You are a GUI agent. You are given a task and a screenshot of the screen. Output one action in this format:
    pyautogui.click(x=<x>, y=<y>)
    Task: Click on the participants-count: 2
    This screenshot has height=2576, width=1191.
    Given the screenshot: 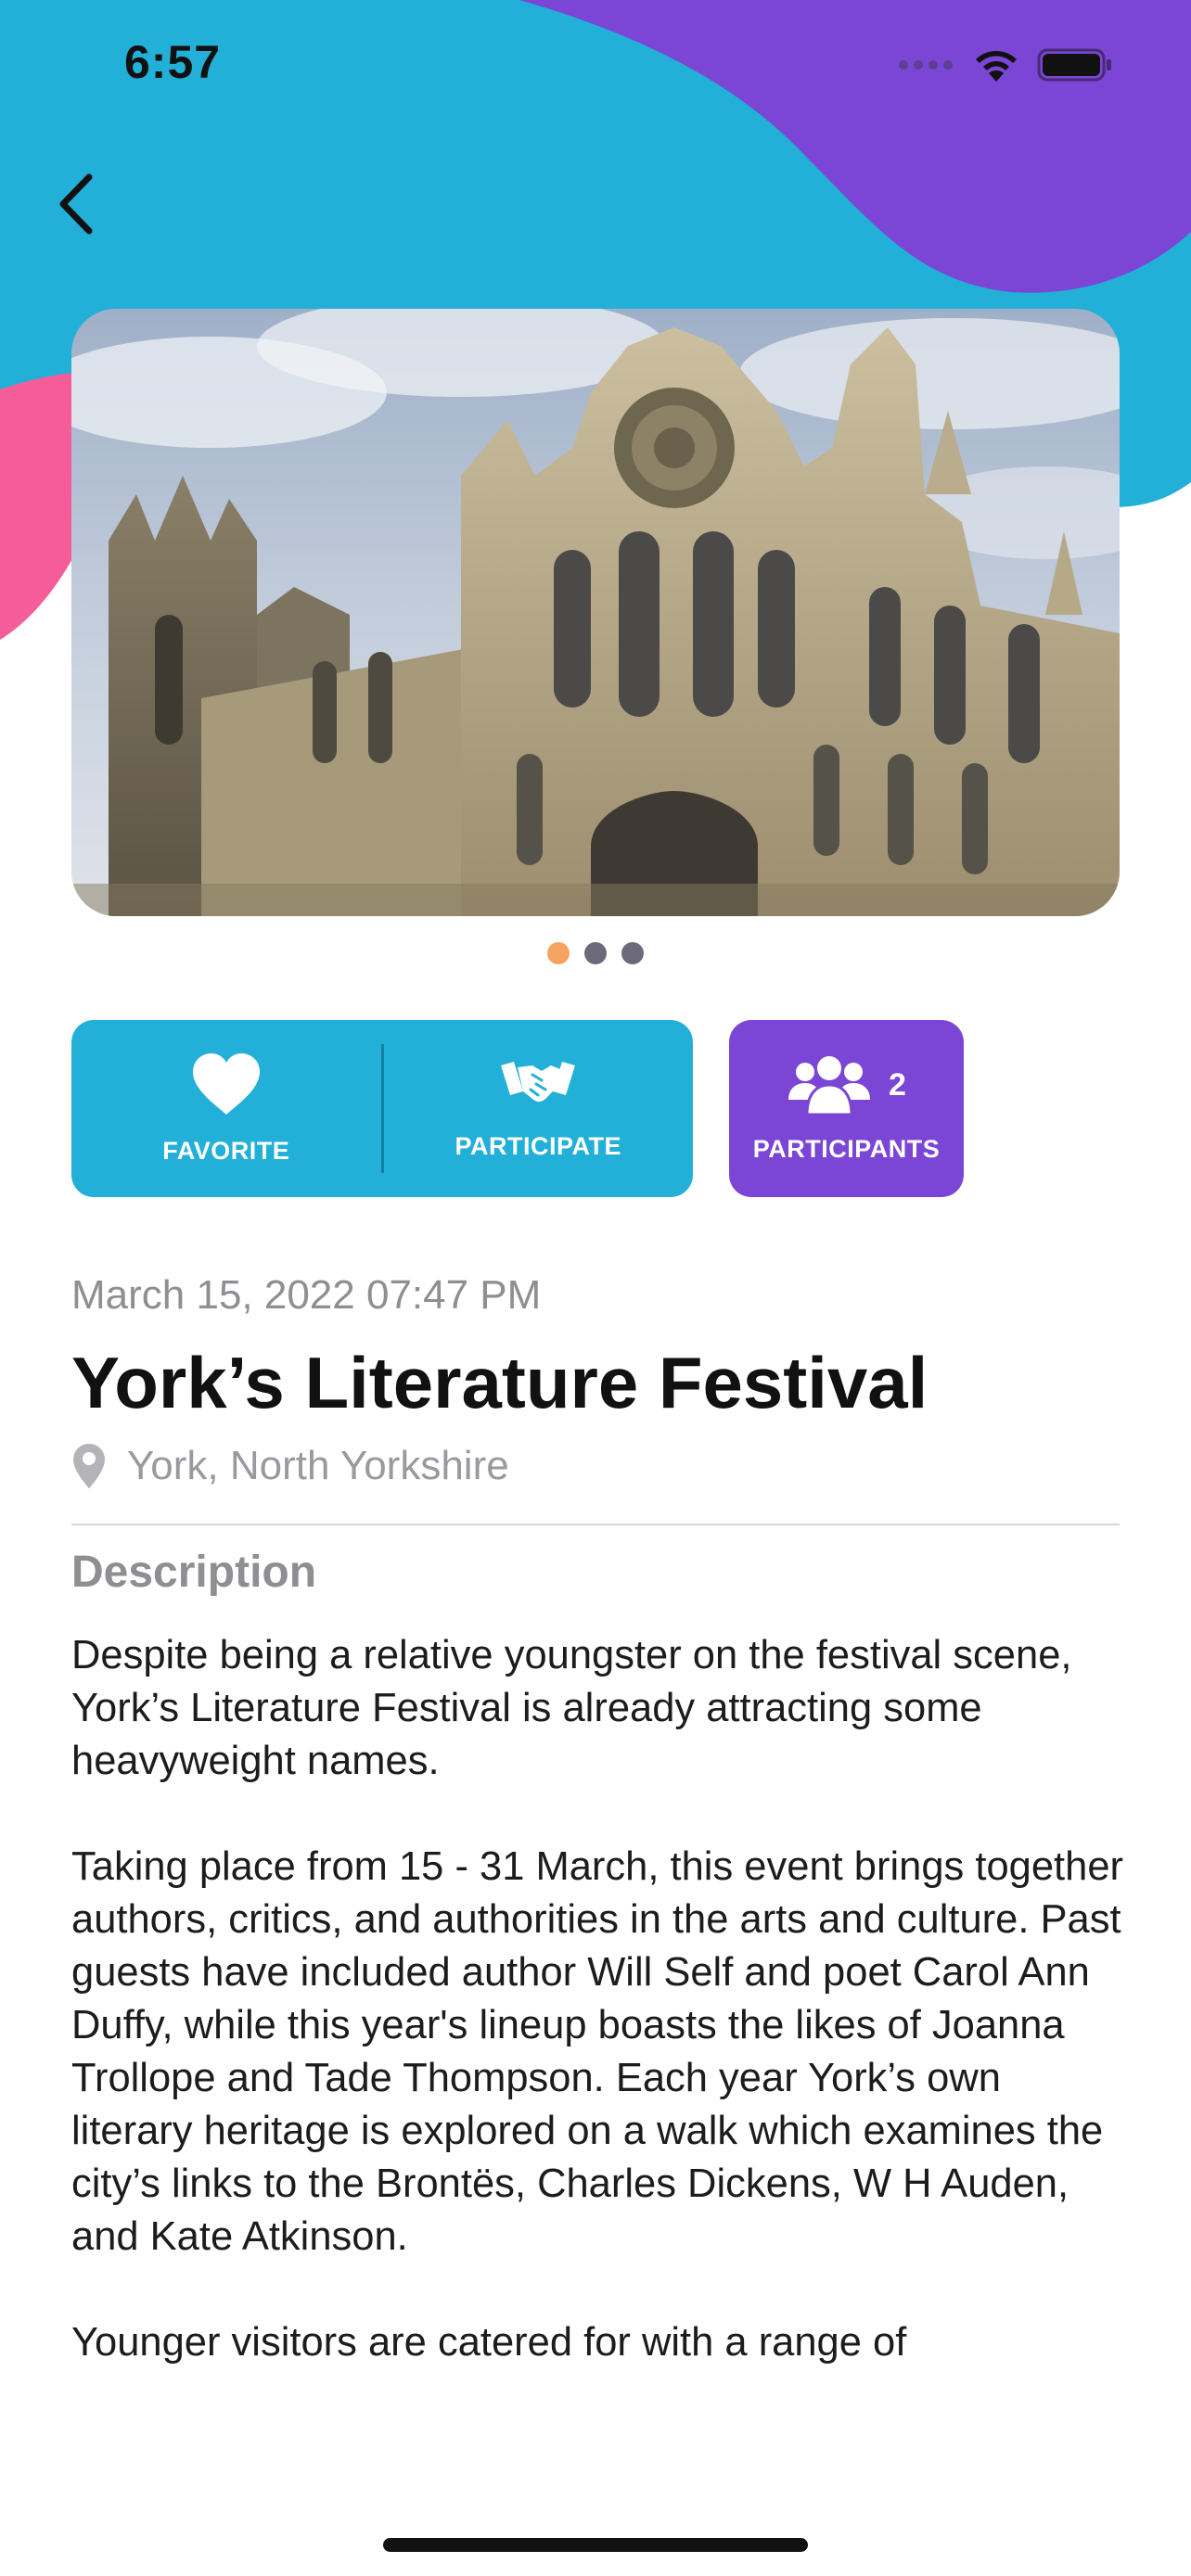 What is the action you would take?
    pyautogui.click(x=897, y=1084)
    